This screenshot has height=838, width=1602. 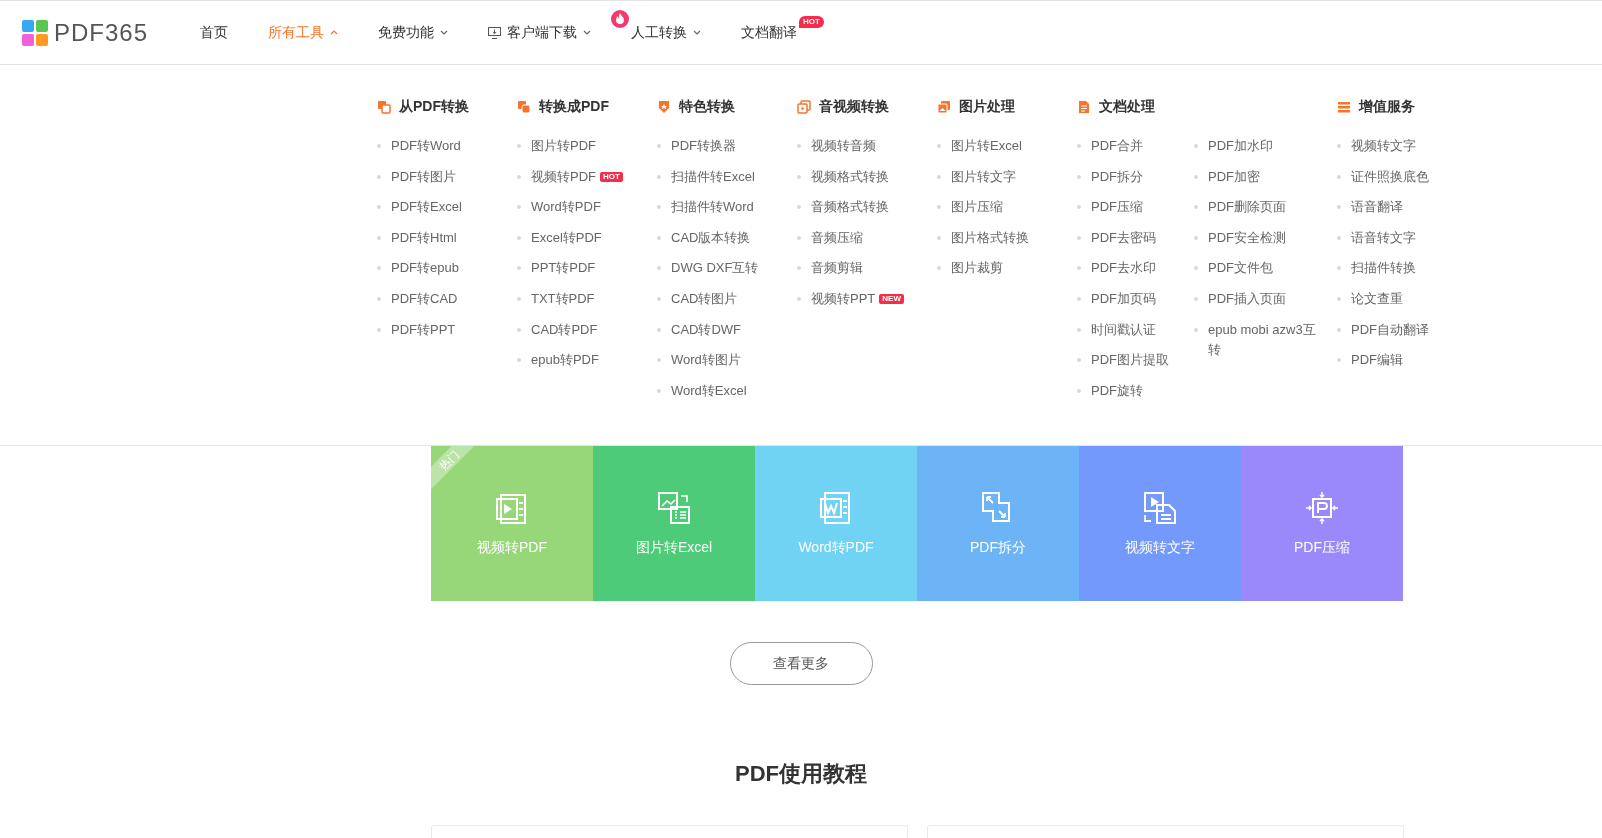 What do you see at coordinates (1383, 268) in the screenshot?
I see `tool-link: 扫描件转换` at bounding box center [1383, 268].